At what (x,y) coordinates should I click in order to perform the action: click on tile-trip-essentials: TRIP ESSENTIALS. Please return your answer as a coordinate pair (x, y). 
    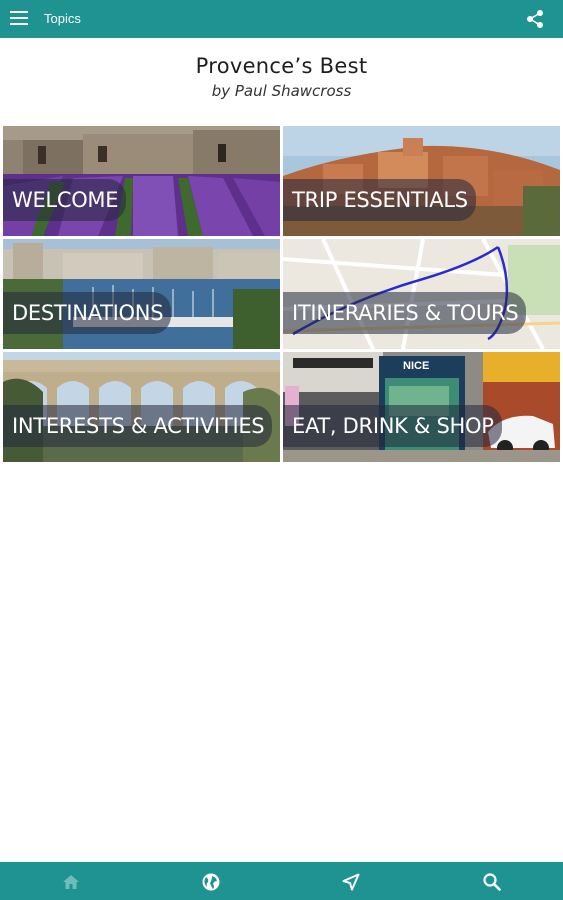
    Looking at the image, I should click on (421, 181).